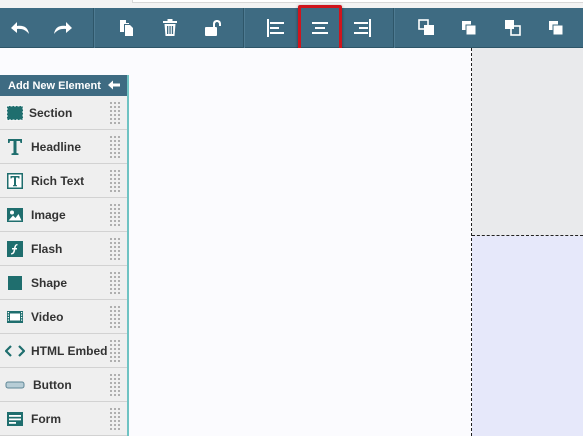 The width and height of the screenshot is (583, 436). Describe the element at coordinates (63, 419) in the screenshot. I see `element-item-form: Form` at that location.